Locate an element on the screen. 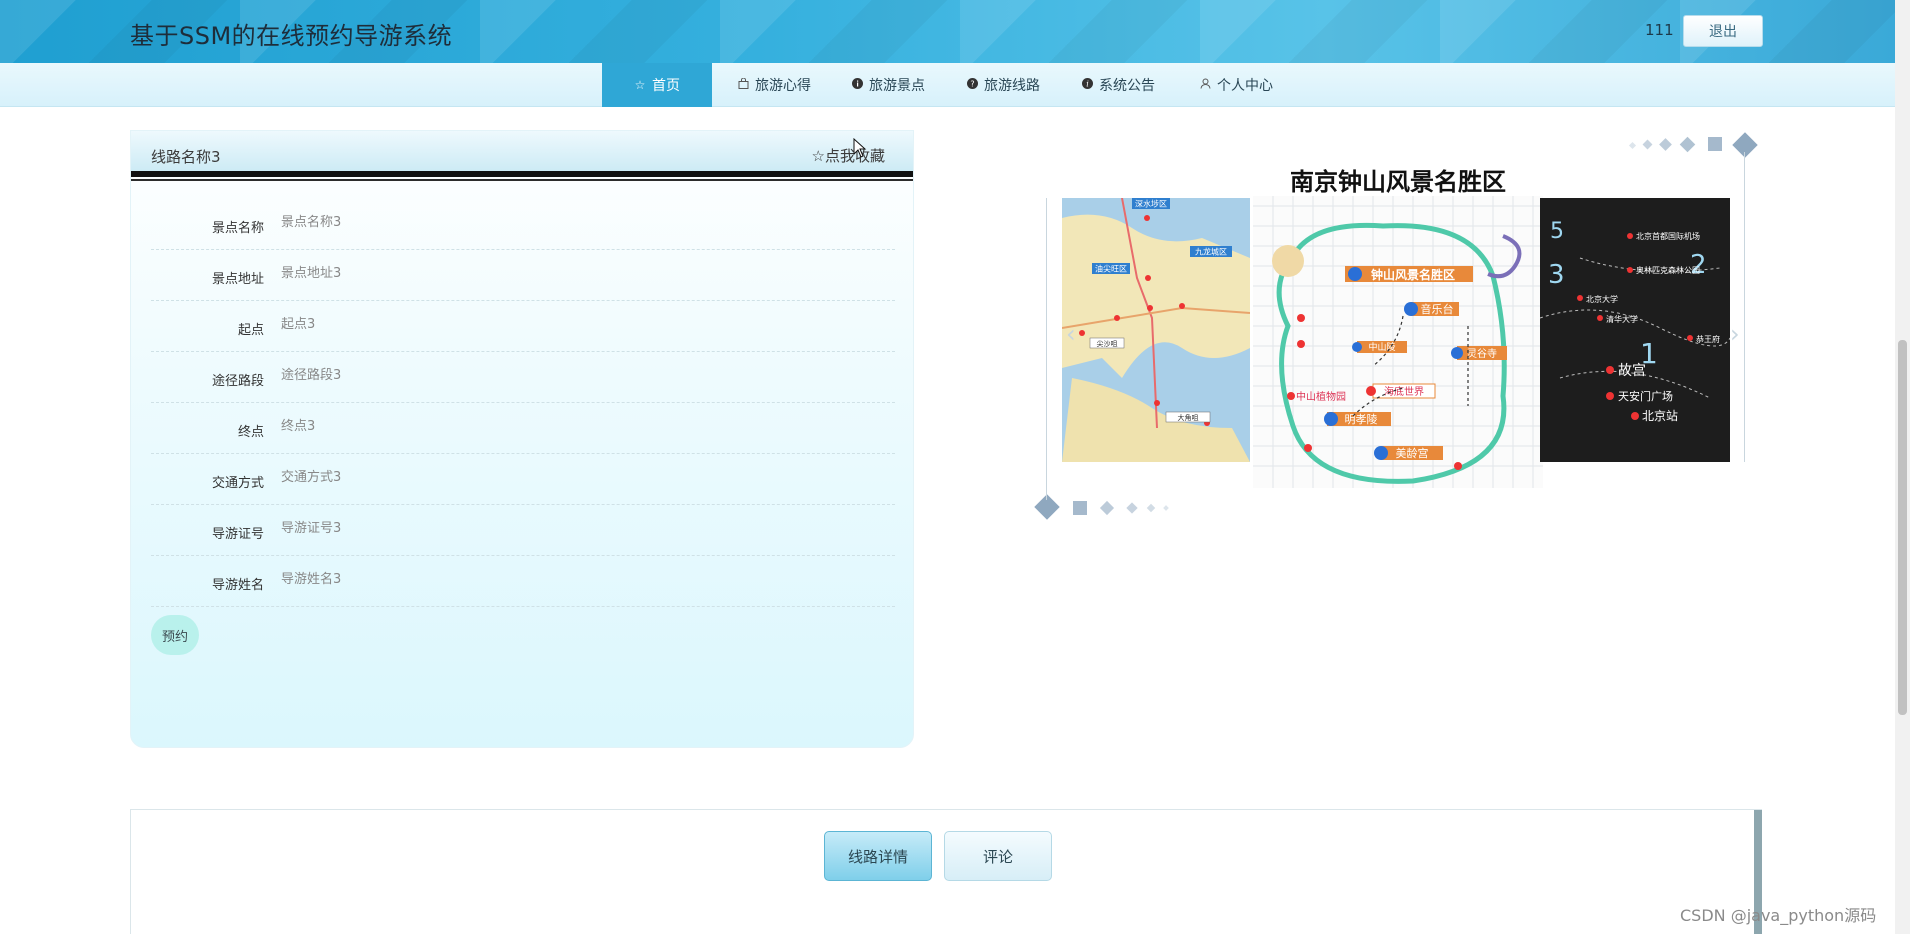 This screenshot has height=934, width=1910. map-label: 大角咀 is located at coordinates (1188, 417).